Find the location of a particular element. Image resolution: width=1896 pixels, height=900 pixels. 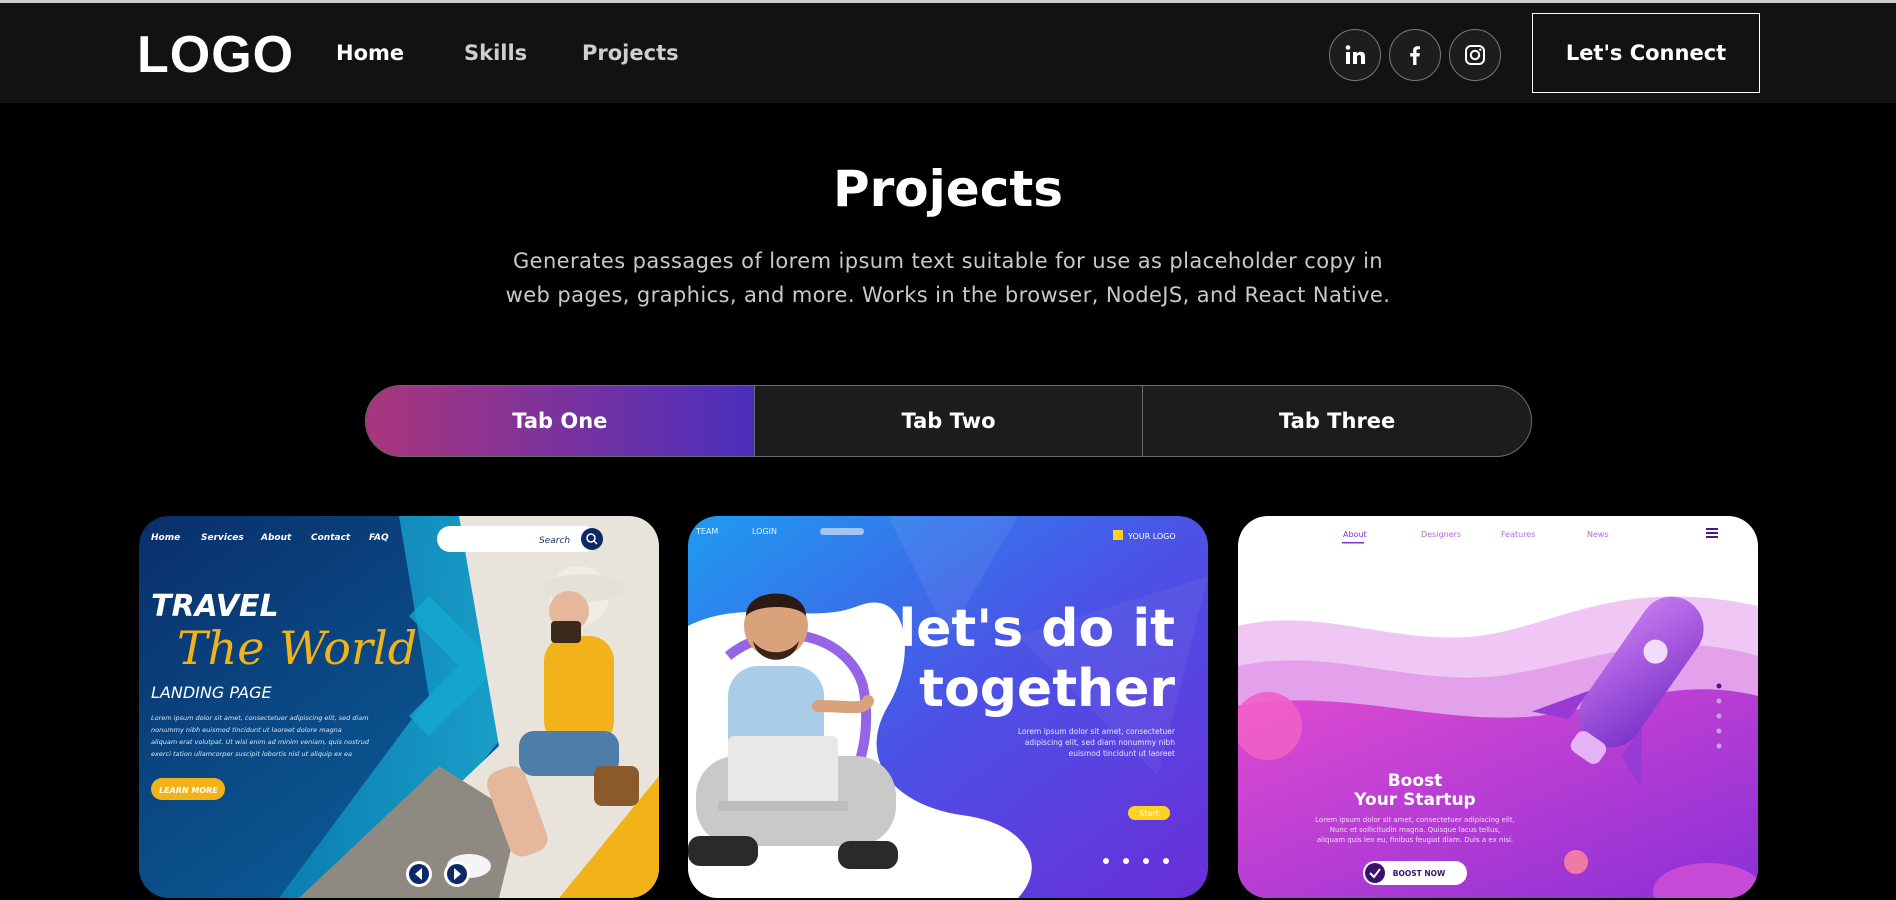

together-web-icon is located at coordinates (1166, 861).